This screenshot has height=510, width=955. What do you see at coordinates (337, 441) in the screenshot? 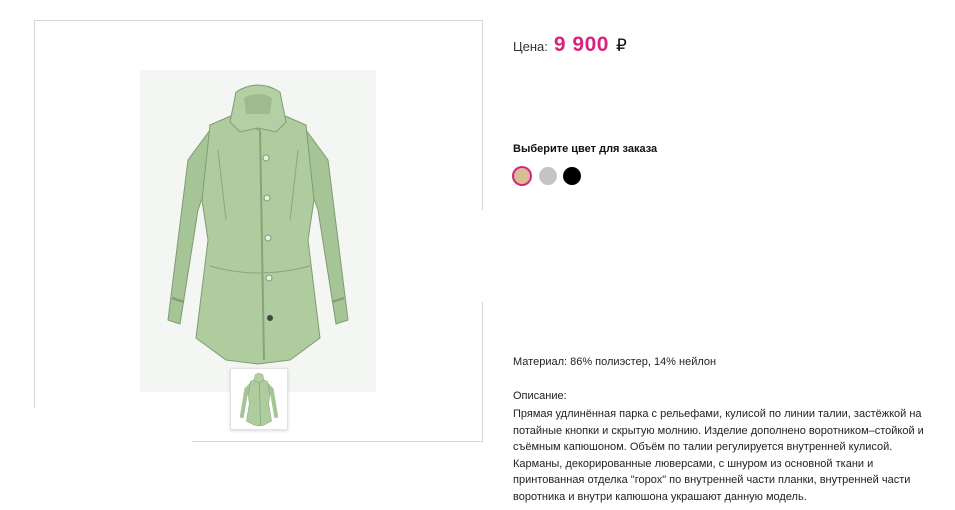
I see `gallery-frame-bottom` at bounding box center [337, 441].